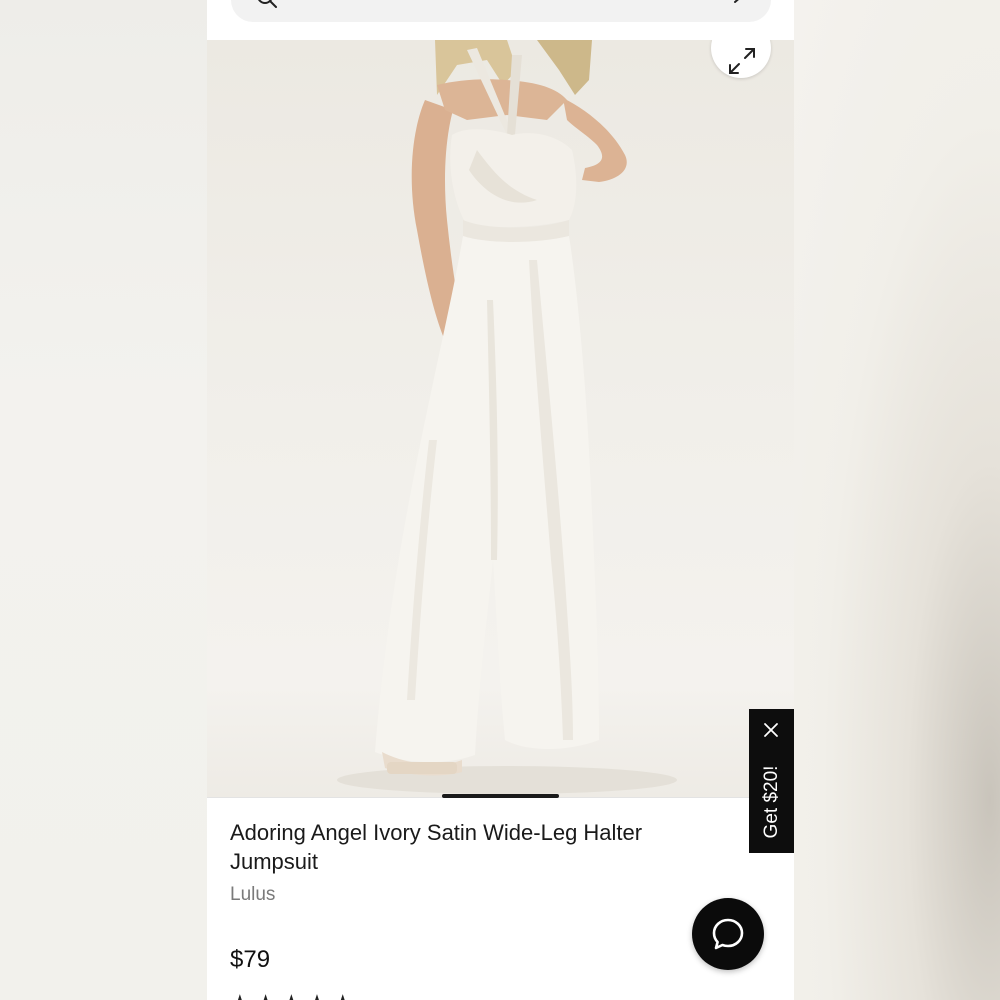 The height and width of the screenshot is (1000, 1000). What do you see at coordinates (772, 802) in the screenshot?
I see `promo-label: Get $20!` at bounding box center [772, 802].